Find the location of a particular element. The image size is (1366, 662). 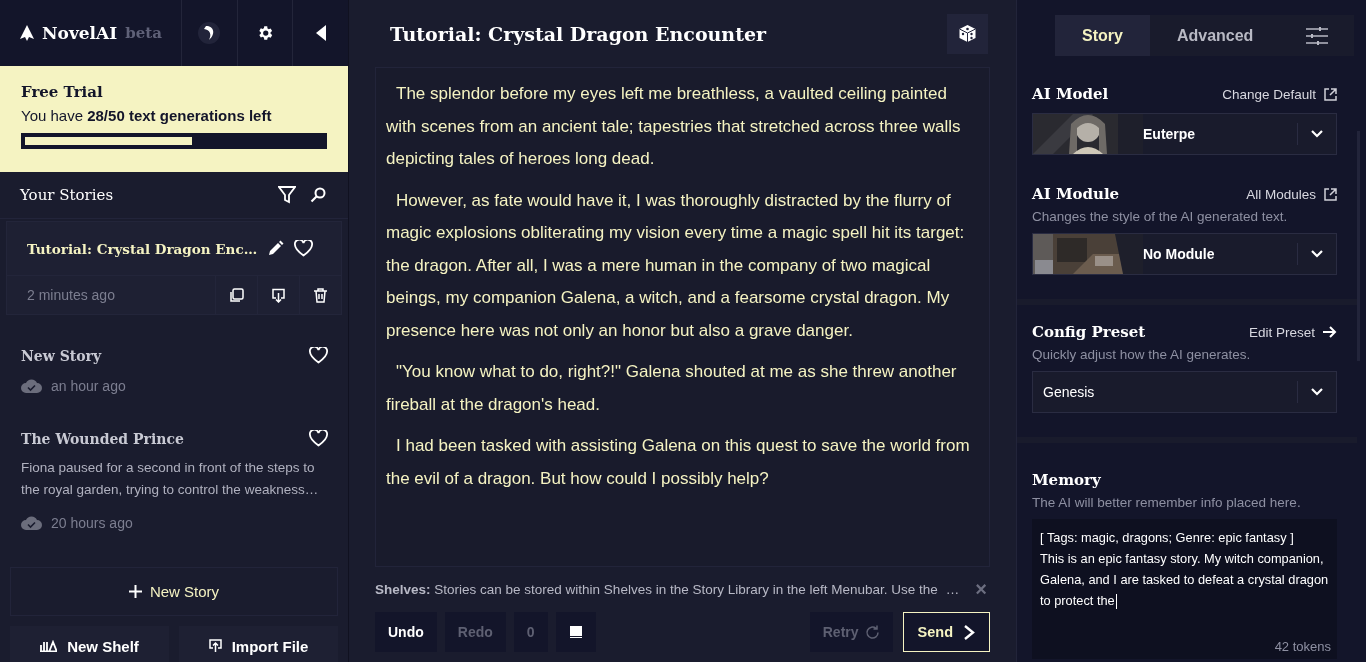

story-item: New Story an hour ago is located at coordinates (177, 370).